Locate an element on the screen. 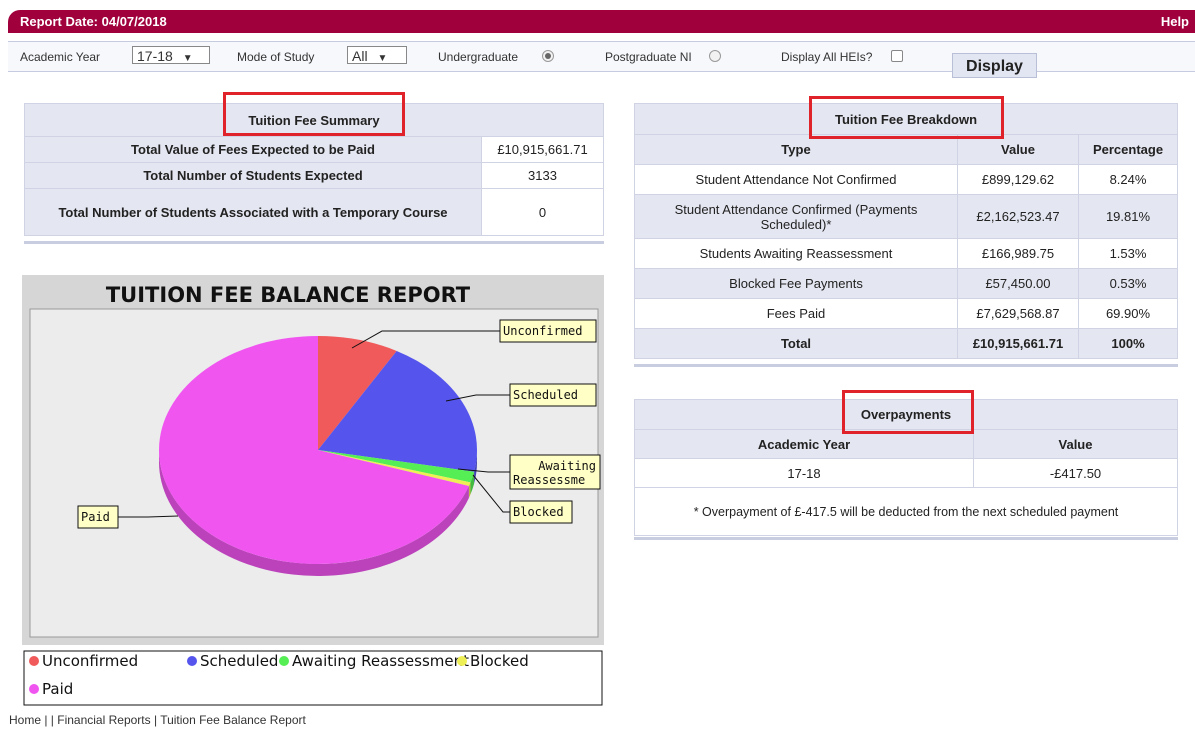 This screenshot has height=731, width=1195. overpayment-value: -£417.50 is located at coordinates (1075, 473).